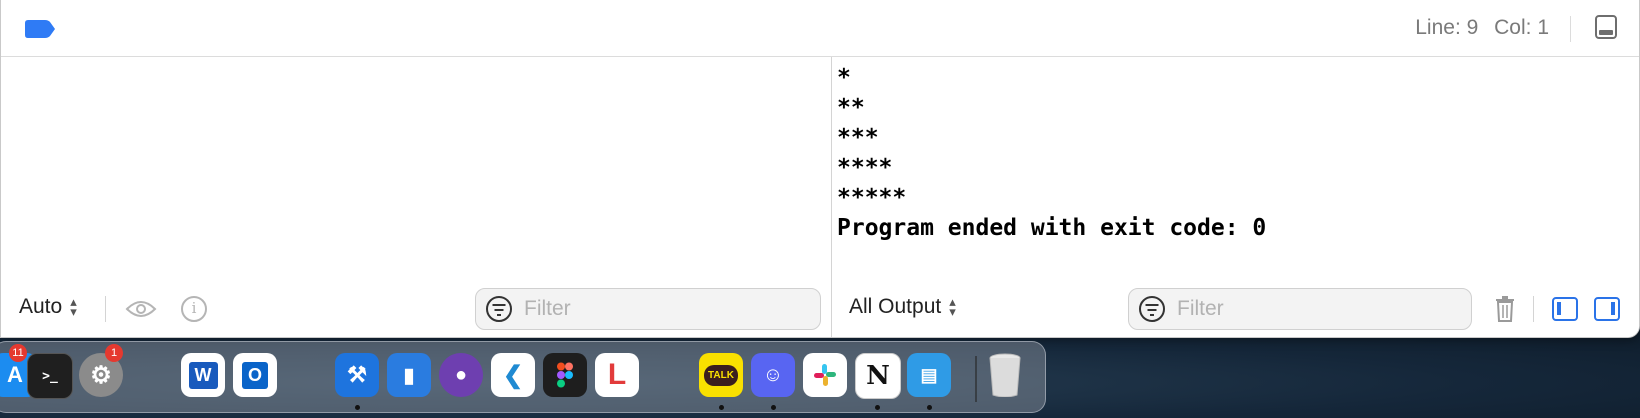  I want to click on line-indicator: Line: 9, so click(1447, 27).